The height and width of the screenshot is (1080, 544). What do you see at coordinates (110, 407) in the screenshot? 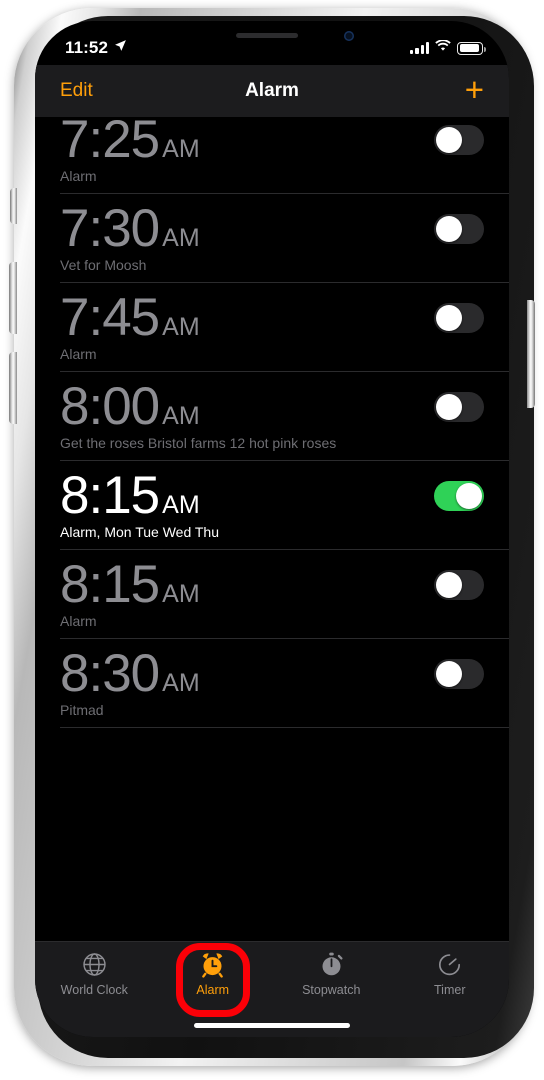
I see `alarm-time-value: 8:00` at bounding box center [110, 407].